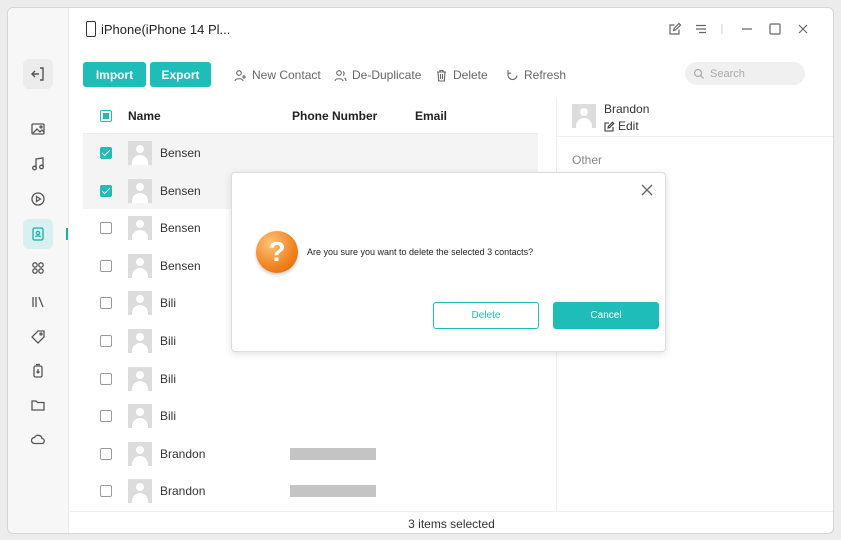 The height and width of the screenshot is (540, 841). I want to click on minimize-icon, so click(747, 29).